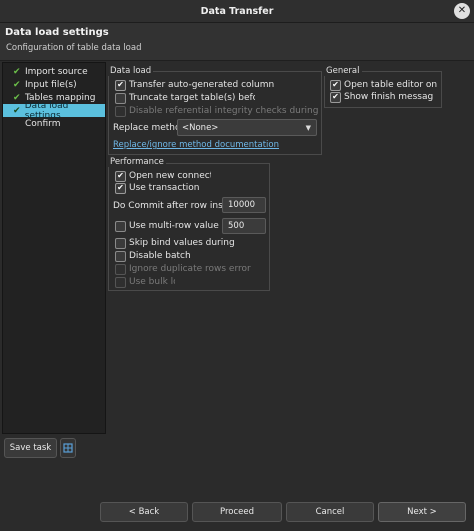  What do you see at coordinates (131, 71) in the screenshot?
I see `data-load-label: Data load` at bounding box center [131, 71].